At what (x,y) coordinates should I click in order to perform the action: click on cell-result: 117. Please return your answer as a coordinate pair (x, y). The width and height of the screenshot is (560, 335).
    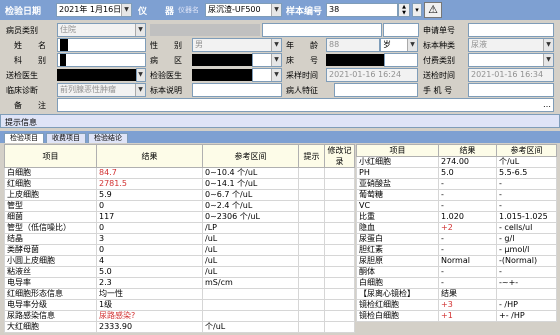
    Looking at the image, I should click on (149, 217).